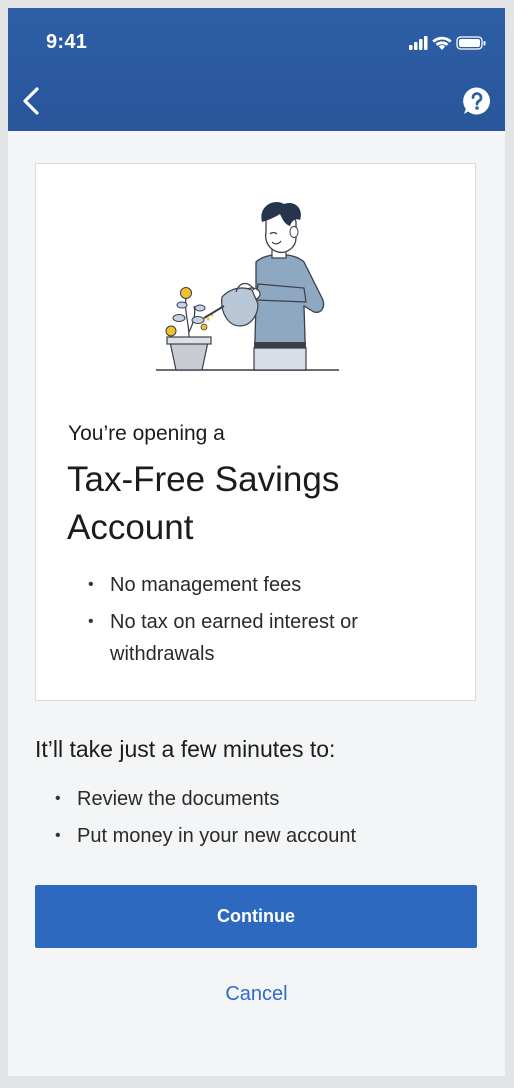 Image resolution: width=514 pixels, height=1088 pixels. Describe the element at coordinates (234, 638) in the screenshot. I see `benefit-text: No tax on earned interest or withdrawals` at that location.